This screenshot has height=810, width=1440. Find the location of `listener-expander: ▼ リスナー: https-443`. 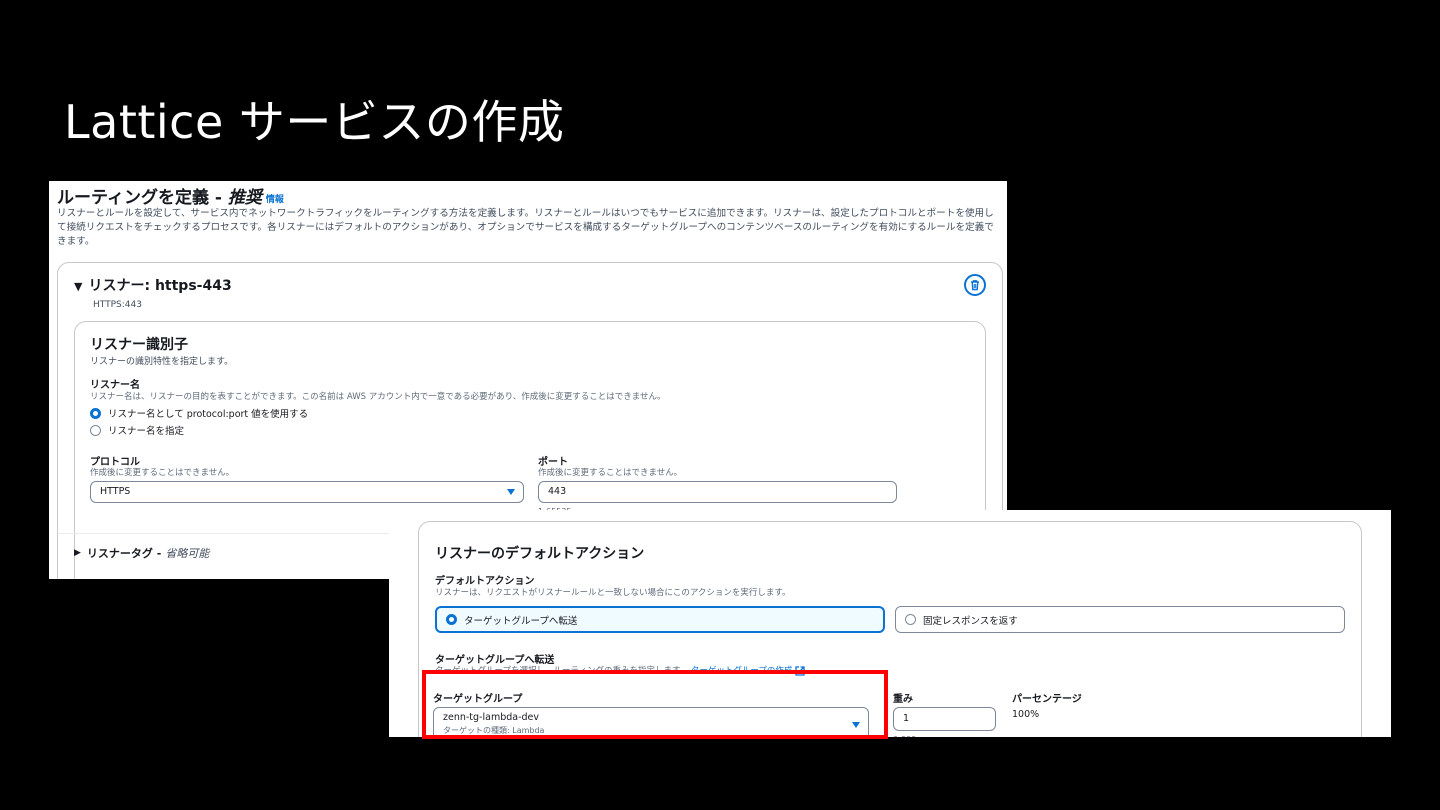

listener-expander: ▼ リスナー: https-443 is located at coordinates (153, 285).